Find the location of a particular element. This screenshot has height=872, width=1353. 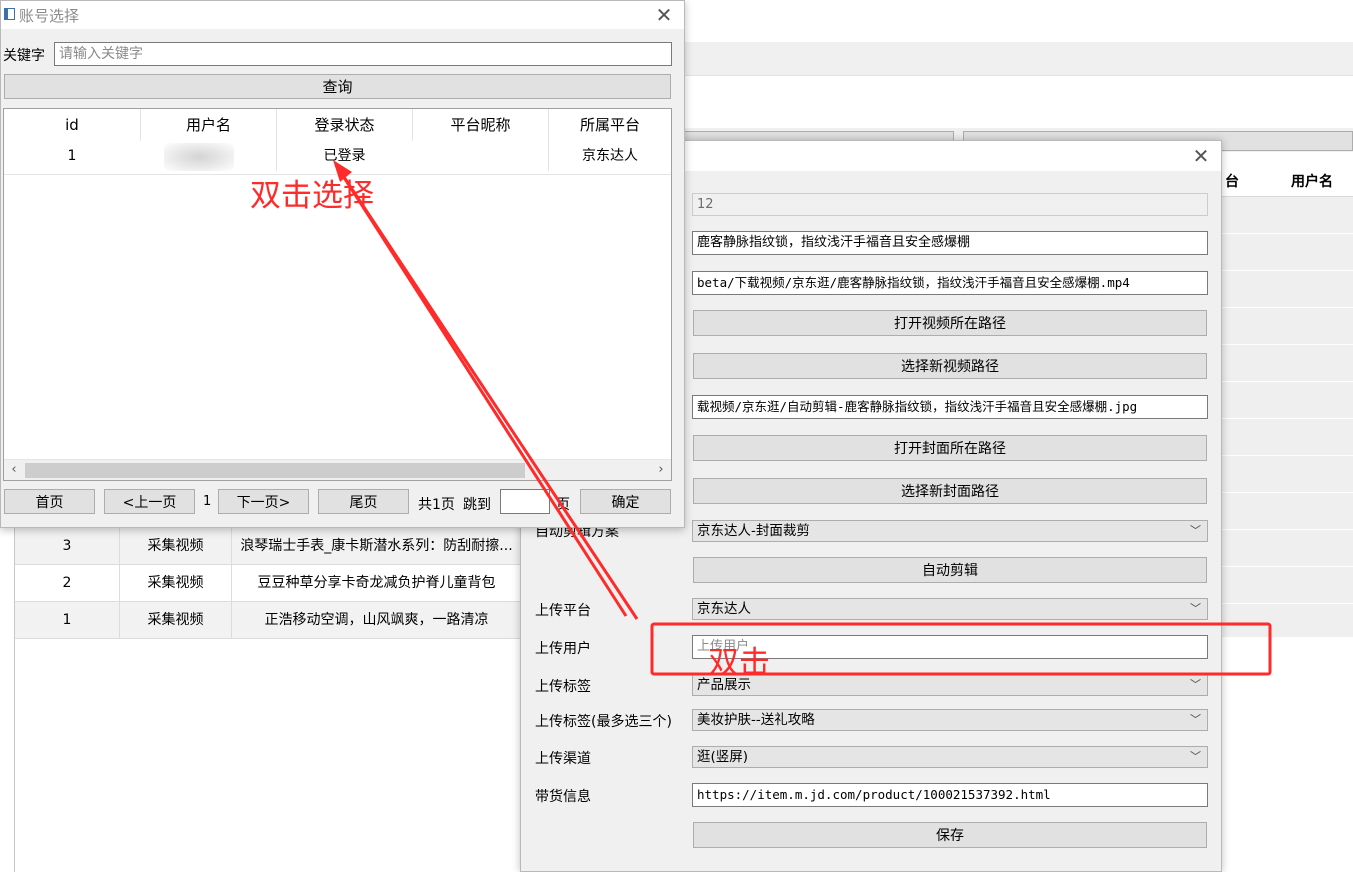

header-platform-partial: 台 is located at coordinates (1232, 182).